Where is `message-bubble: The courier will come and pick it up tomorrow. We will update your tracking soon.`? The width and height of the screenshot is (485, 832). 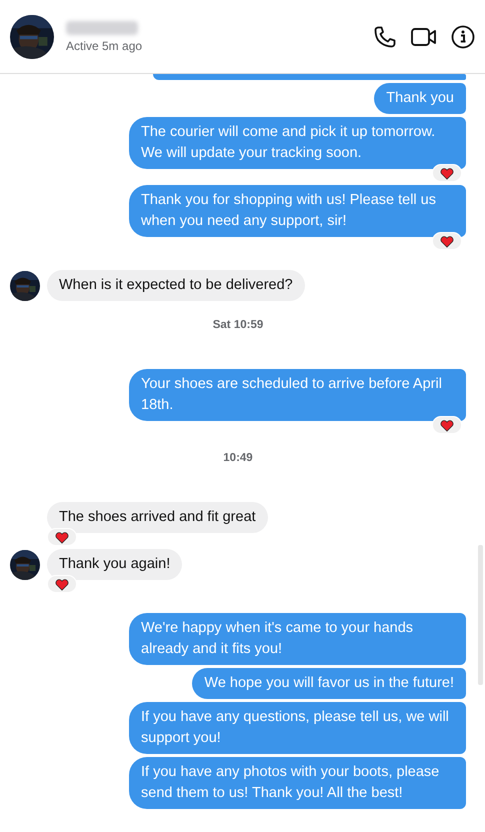
message-bubble: The courier will come and pick it up tomorrow. We will update your tracking soon. is located at coordinates (297, 143).